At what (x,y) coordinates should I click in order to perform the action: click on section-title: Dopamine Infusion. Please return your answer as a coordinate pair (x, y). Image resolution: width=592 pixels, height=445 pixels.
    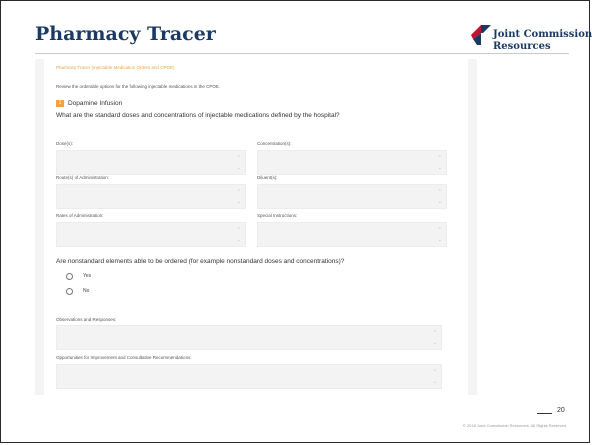
    Looking at the image, I should click on (95, 103).